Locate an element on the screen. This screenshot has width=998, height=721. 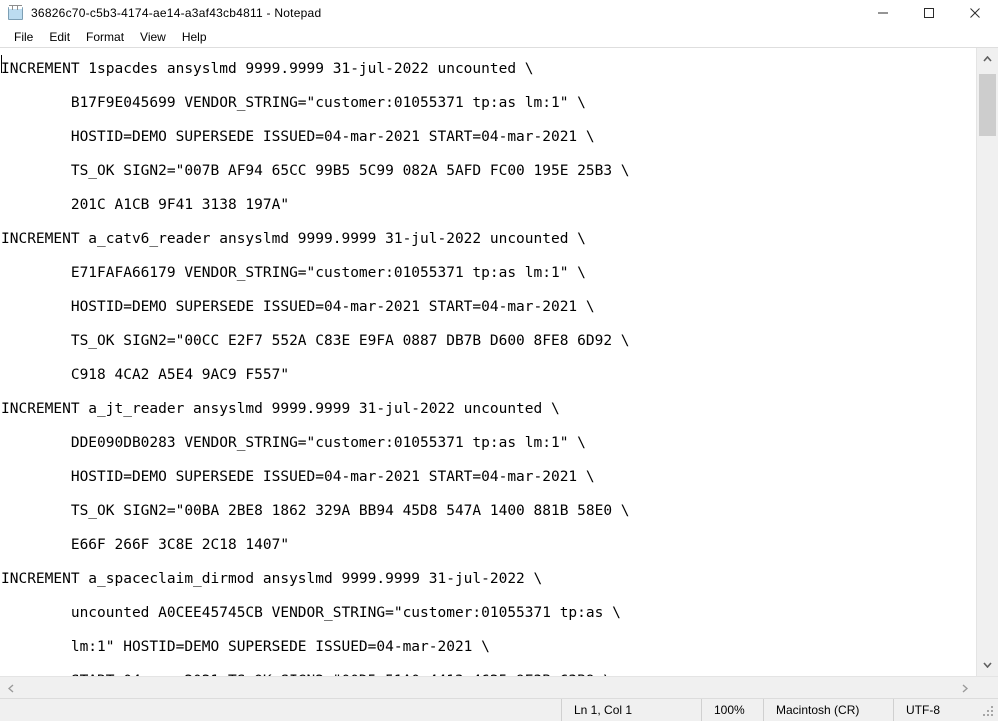
text-caret is located at coordinates (1, 64).